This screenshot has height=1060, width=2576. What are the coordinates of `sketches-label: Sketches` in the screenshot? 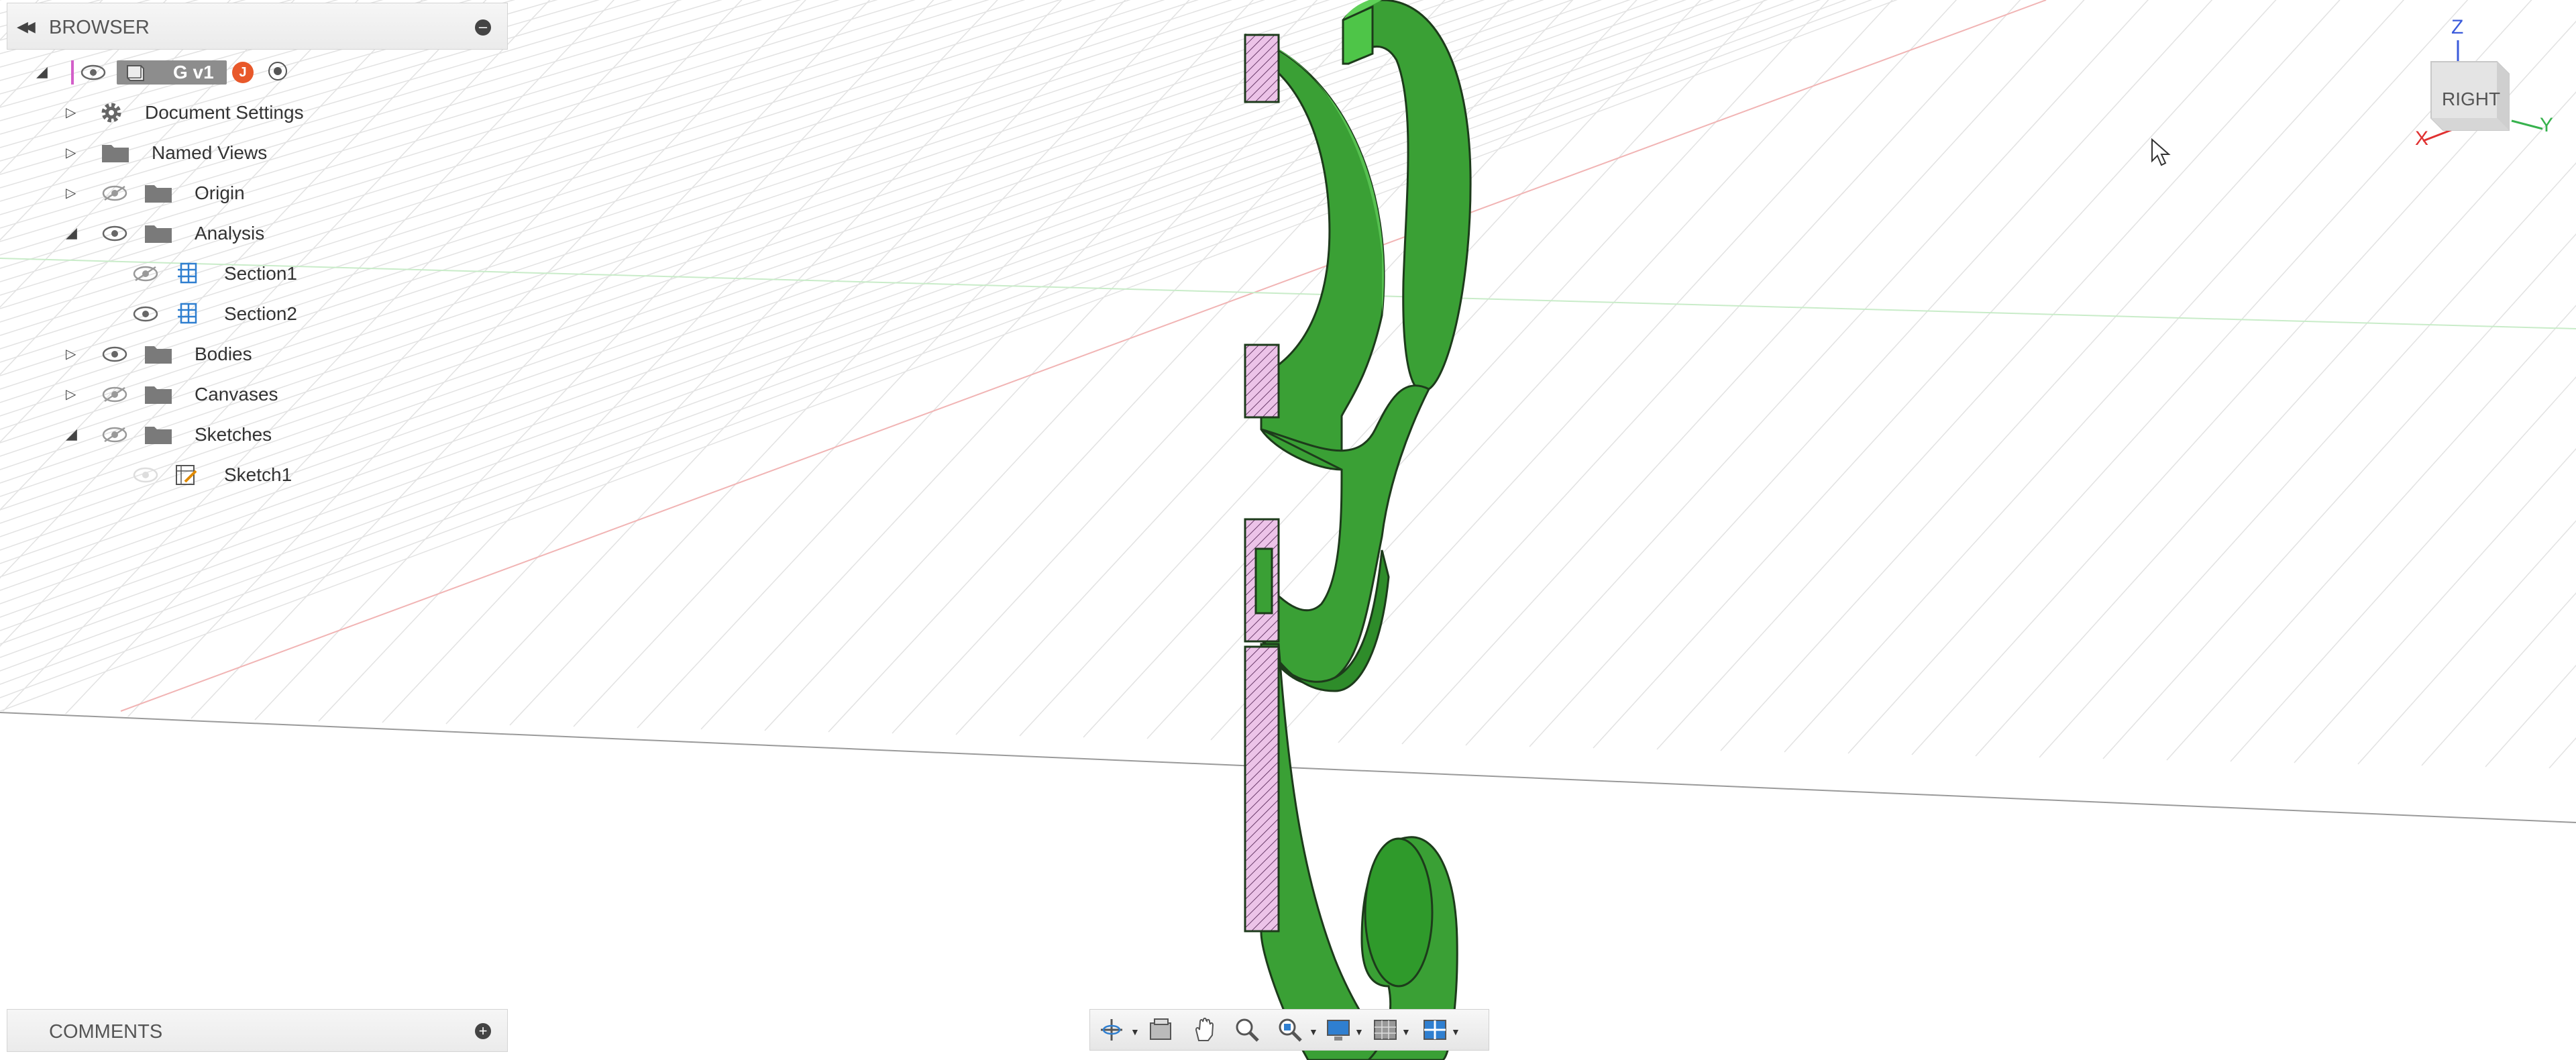 It's located at (233, 434).